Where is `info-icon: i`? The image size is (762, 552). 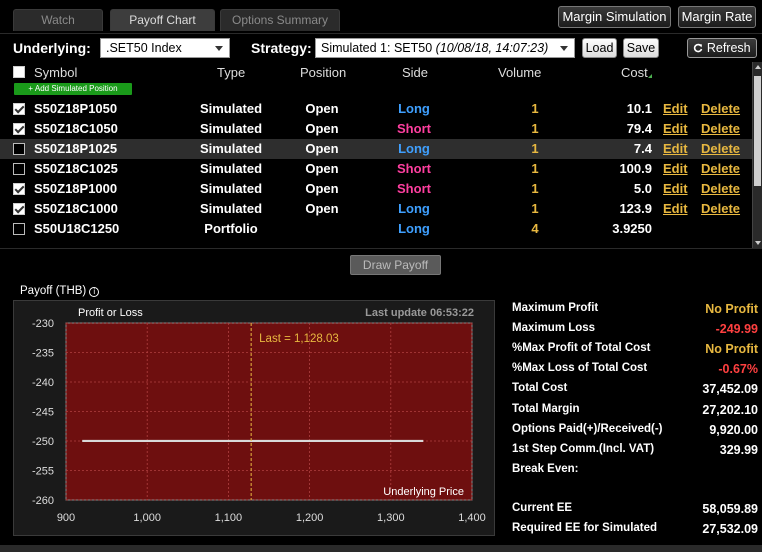 info-icon: i is located at coordinates (94, 292).